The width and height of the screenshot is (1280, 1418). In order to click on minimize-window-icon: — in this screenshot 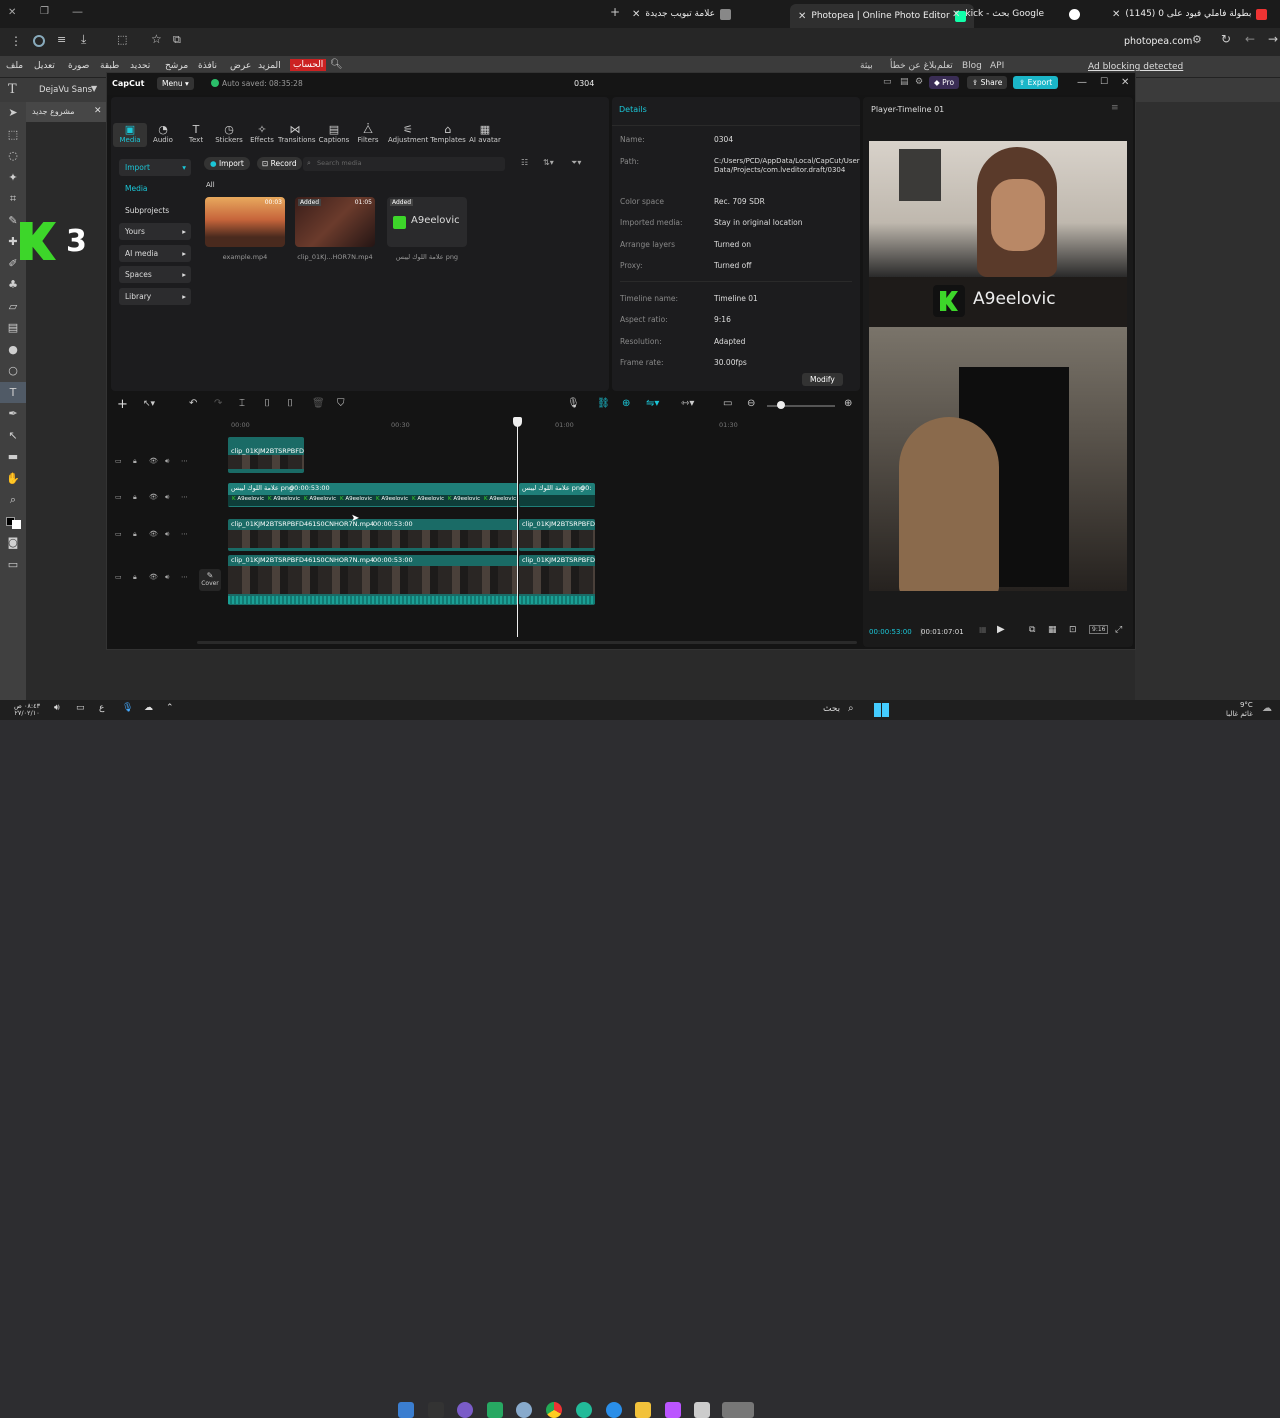, I will do `click(77, 11)`.